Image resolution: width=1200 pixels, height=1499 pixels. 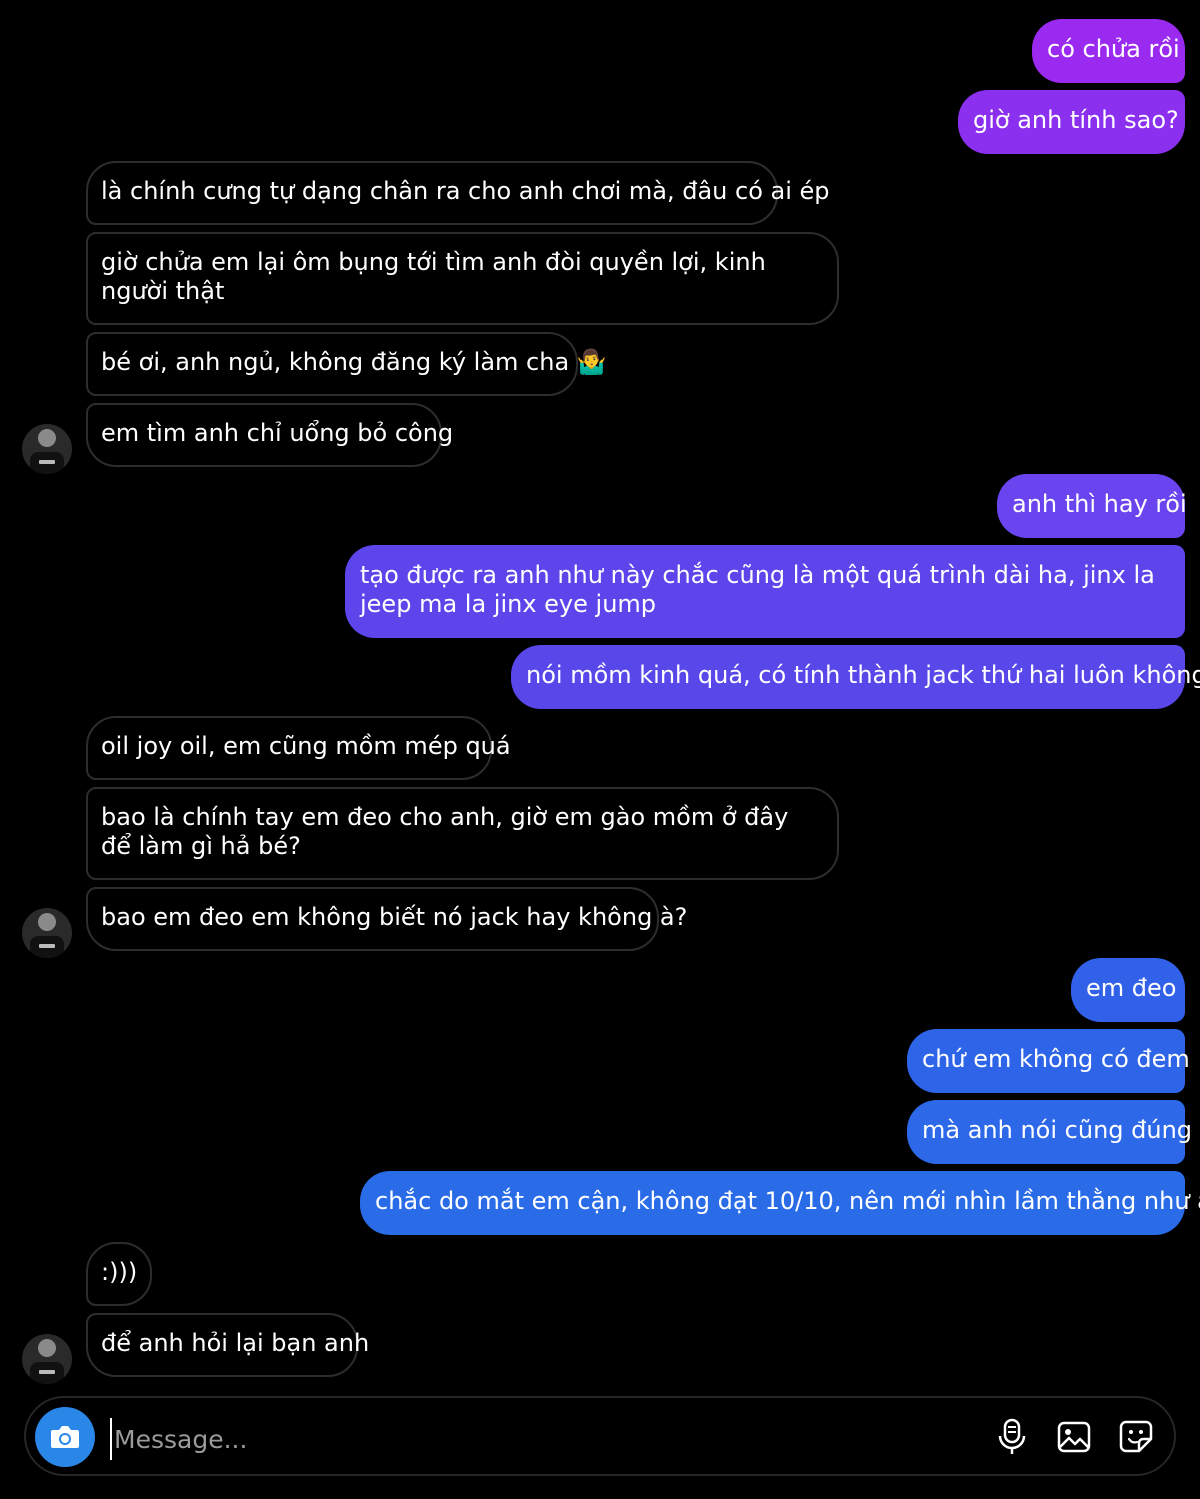 I want to click on message-bubble-outgoing: giờ anh tính sao?, so click(x=1071, y=122).